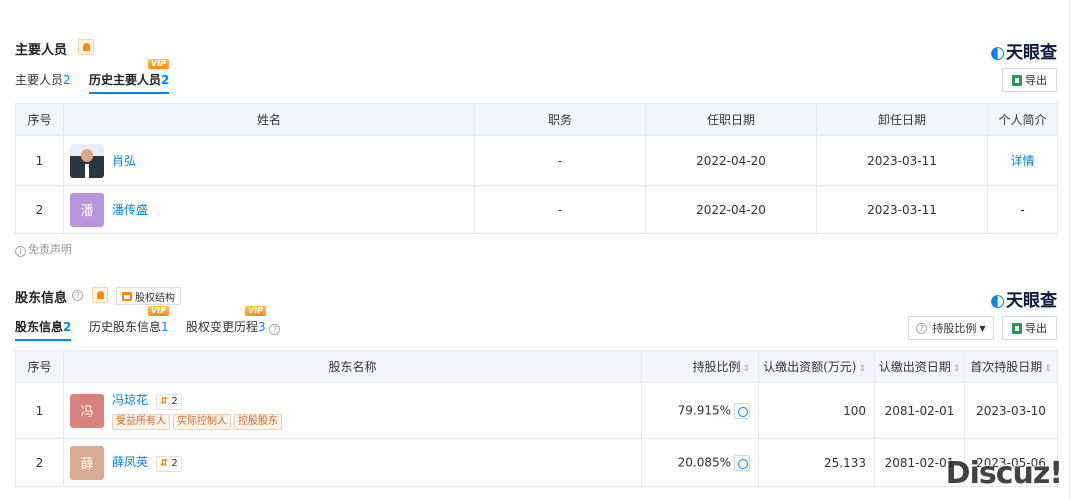 This screenshot has width=1080, height=499. What do you see at coordinates (352, 366) in the screenshot?
I see `col-header-shareholder: 股东名称` at bounding box center [352, 366].